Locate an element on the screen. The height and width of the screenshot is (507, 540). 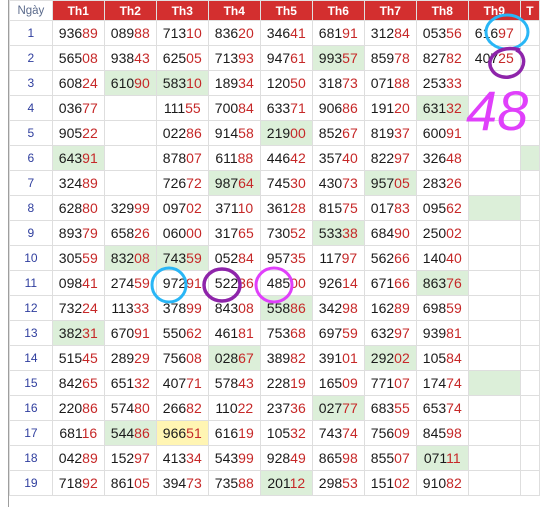
number-tail: 20 is located at coordinates (246, 33).